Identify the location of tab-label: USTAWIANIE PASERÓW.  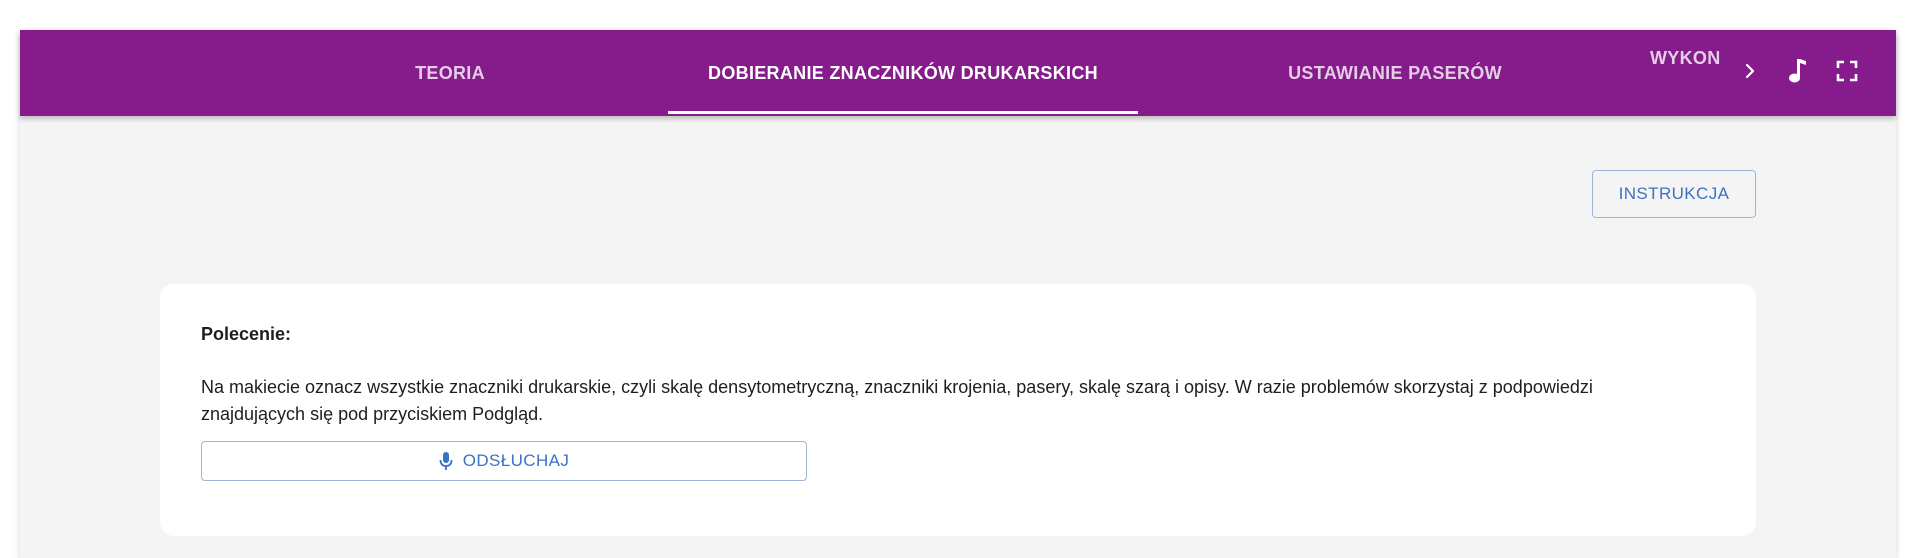
(1395, 72).